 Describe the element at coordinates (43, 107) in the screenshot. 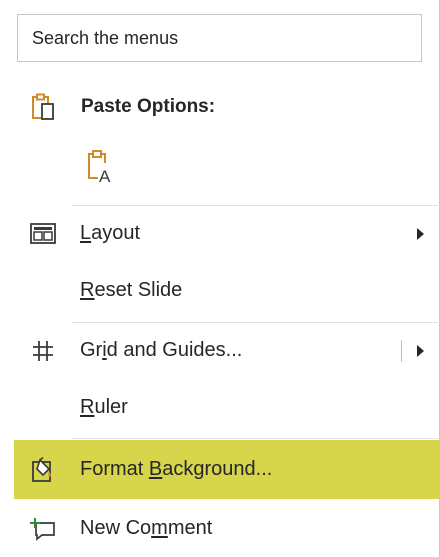

I see `clipboard-icon` at that location.